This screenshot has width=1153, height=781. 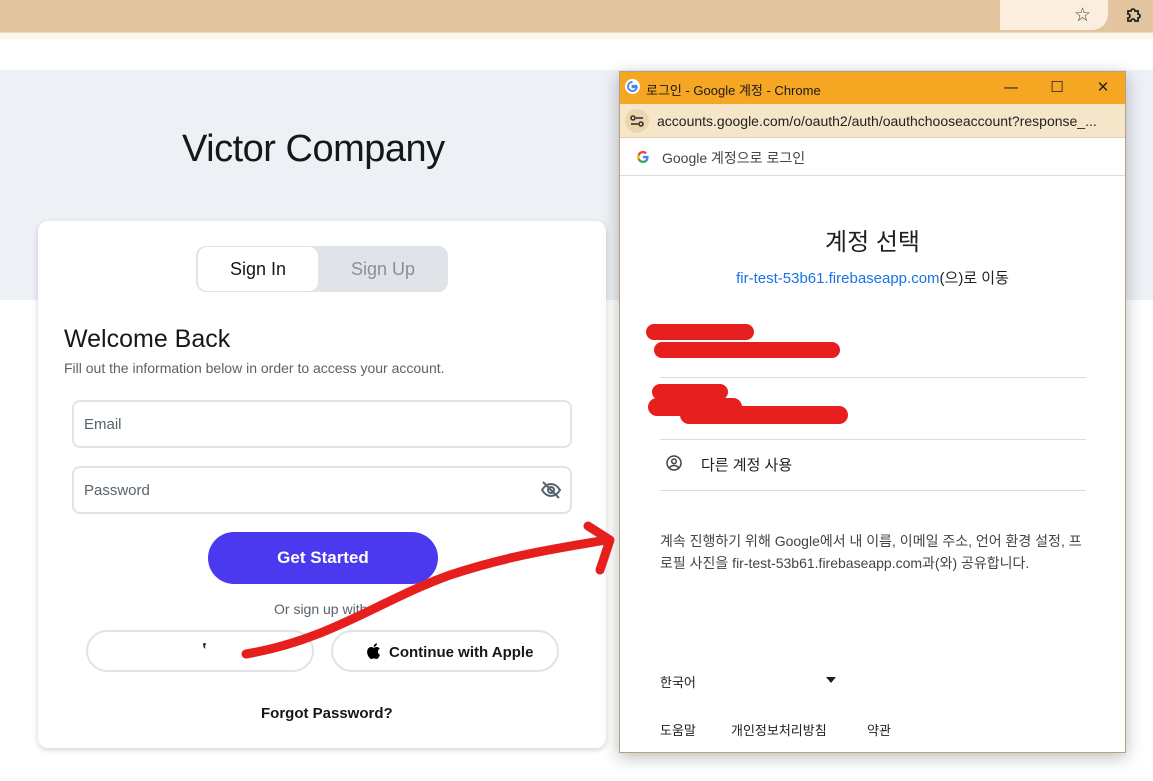 What do you see at coordinates (632, 86) in the screenshot?
I see `google-g-icon` at bounding box center [632, 86].